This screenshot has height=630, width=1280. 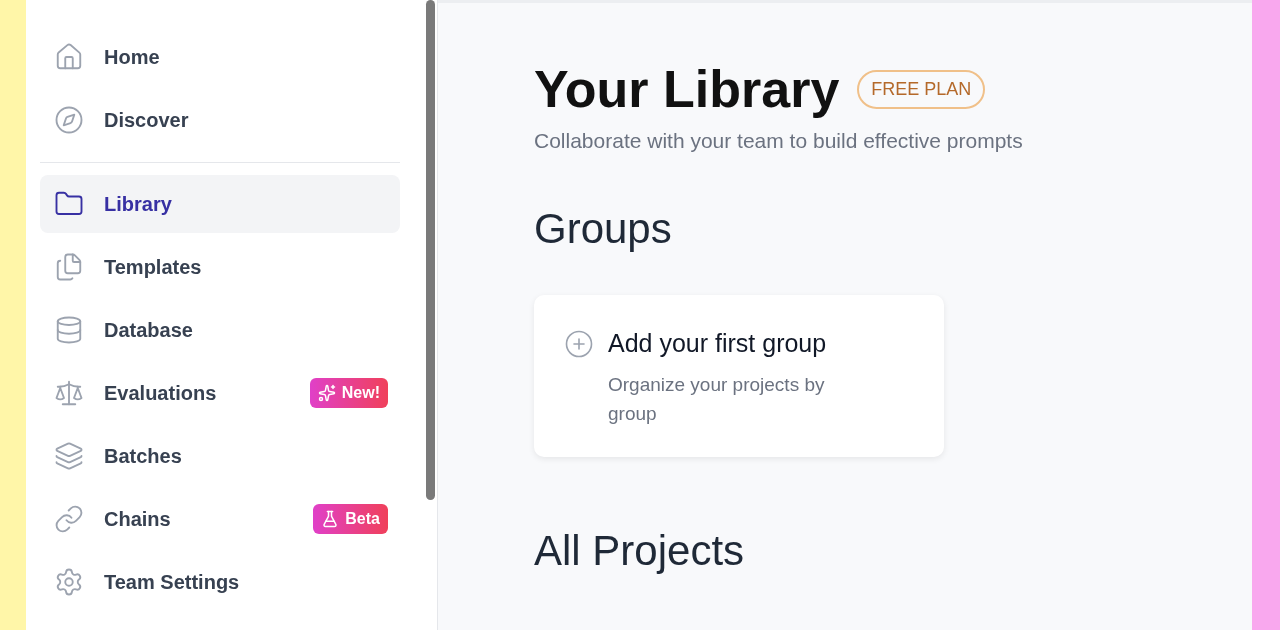 I want to click on layers-icon, so click(x=69, y=456).